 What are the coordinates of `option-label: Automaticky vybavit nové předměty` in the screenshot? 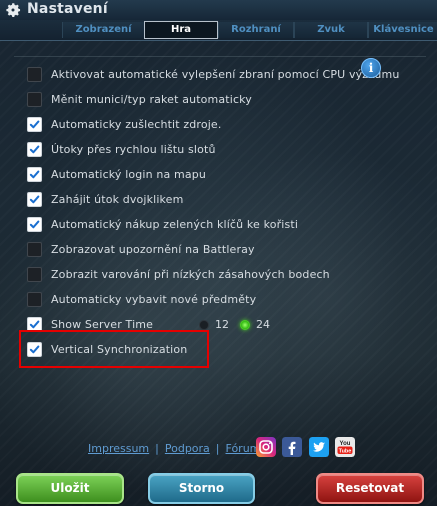 It's located at (154, 299).